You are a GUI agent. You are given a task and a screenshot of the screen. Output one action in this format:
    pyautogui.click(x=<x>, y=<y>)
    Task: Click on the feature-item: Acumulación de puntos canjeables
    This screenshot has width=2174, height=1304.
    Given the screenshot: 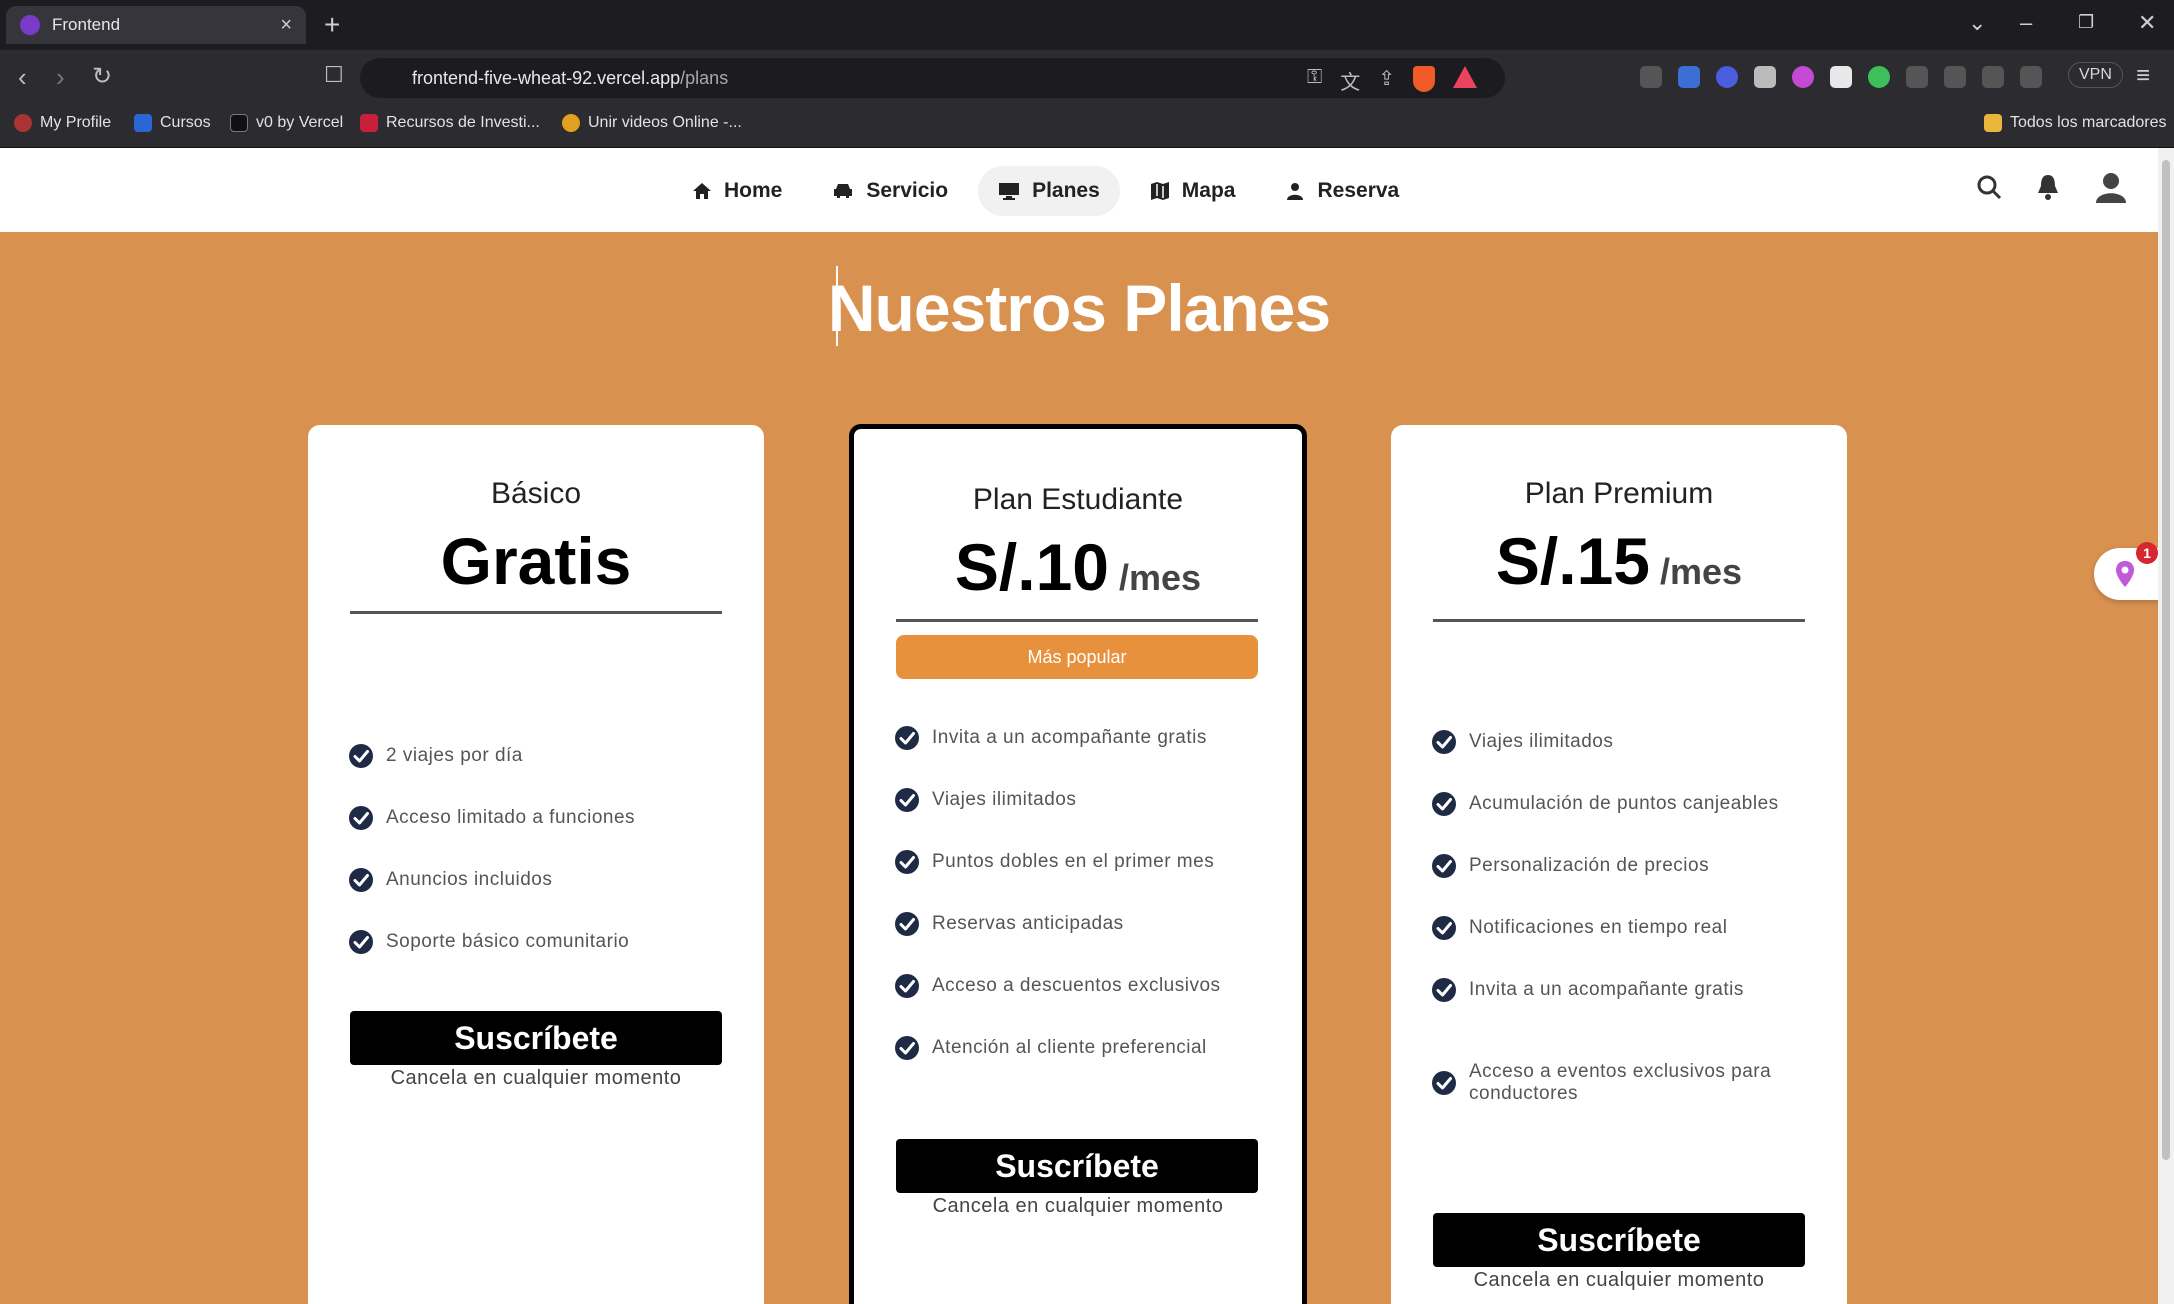 What is the action you would take?
    pyautogui.click(x=1626, y=804)
    